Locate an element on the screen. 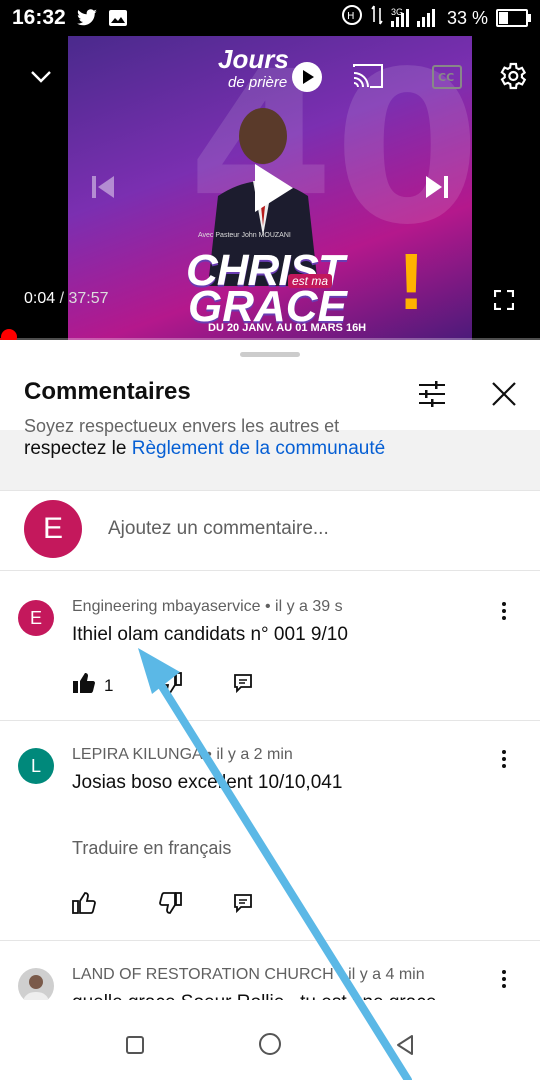 This screenshot has width=540, height=1080. like-button is located at coordinates (84, 905).